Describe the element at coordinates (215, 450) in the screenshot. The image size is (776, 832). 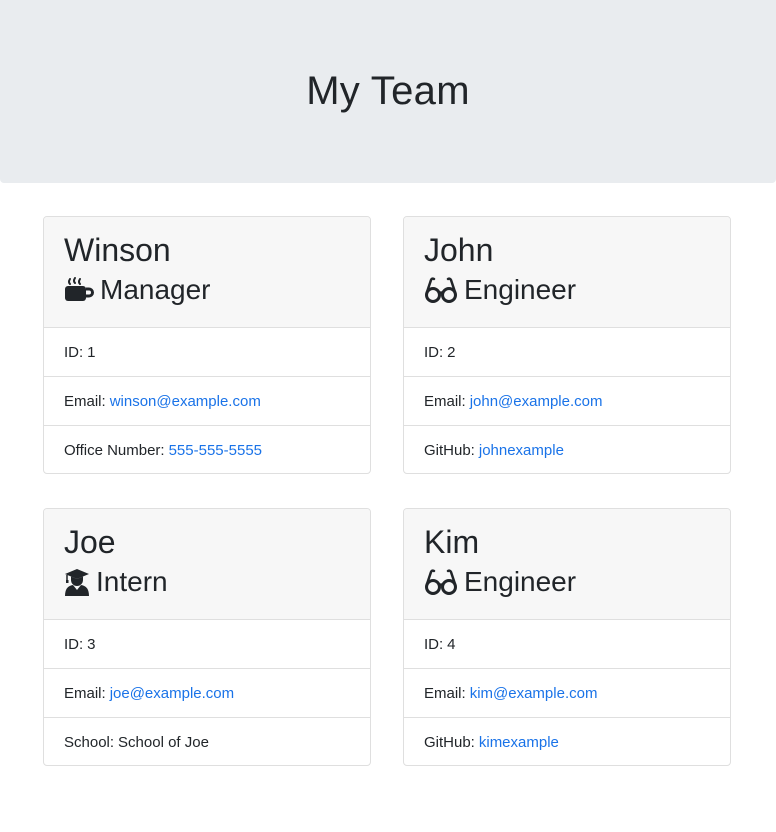
I see `office-number-link: 555-555-5555` at that location.